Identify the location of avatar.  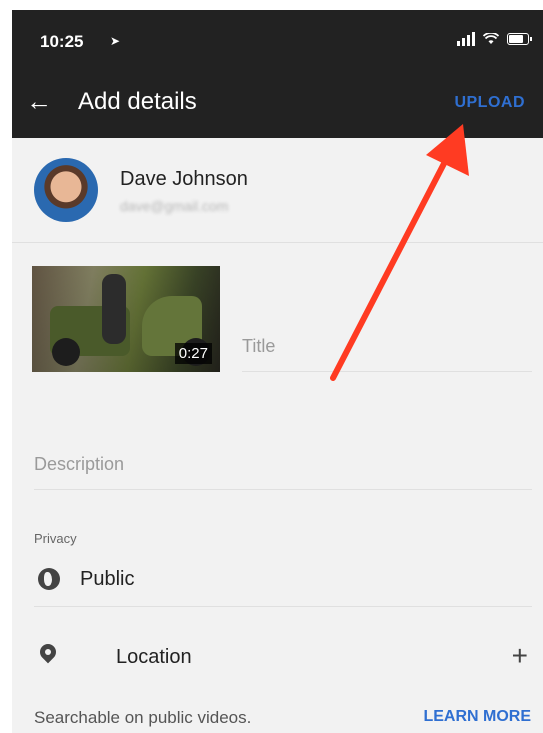
(66, 190).